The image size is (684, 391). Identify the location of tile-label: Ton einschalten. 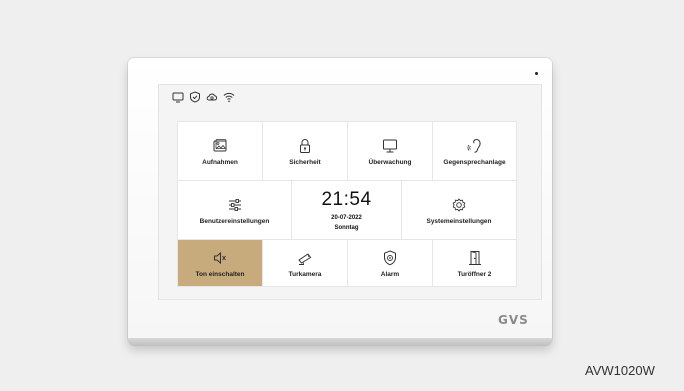
(220, 274).